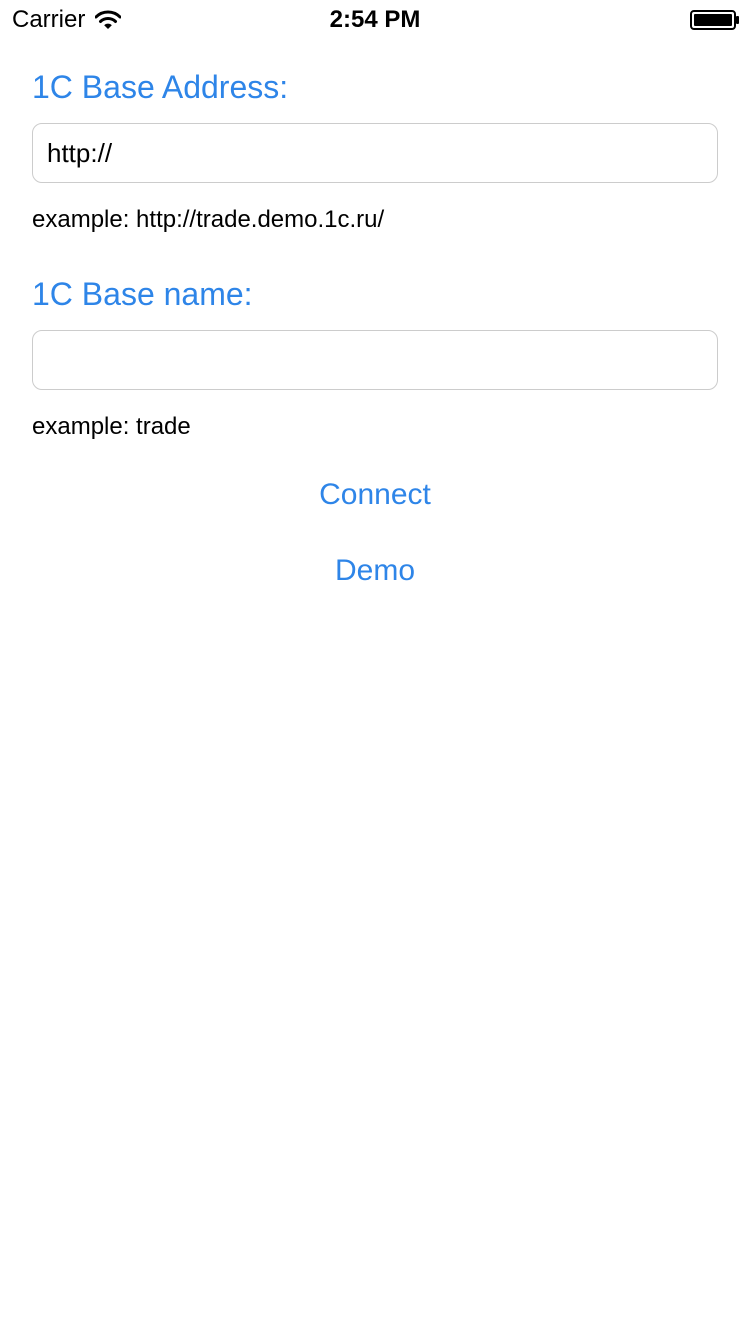 The height and width of the screenshot is (1334, 750). What do you see at coordinates (208, 219) in the screenshot?
I see `base-address-hint: example: http://trade.demo.1c.ru/` at bounding box center [208, 219].